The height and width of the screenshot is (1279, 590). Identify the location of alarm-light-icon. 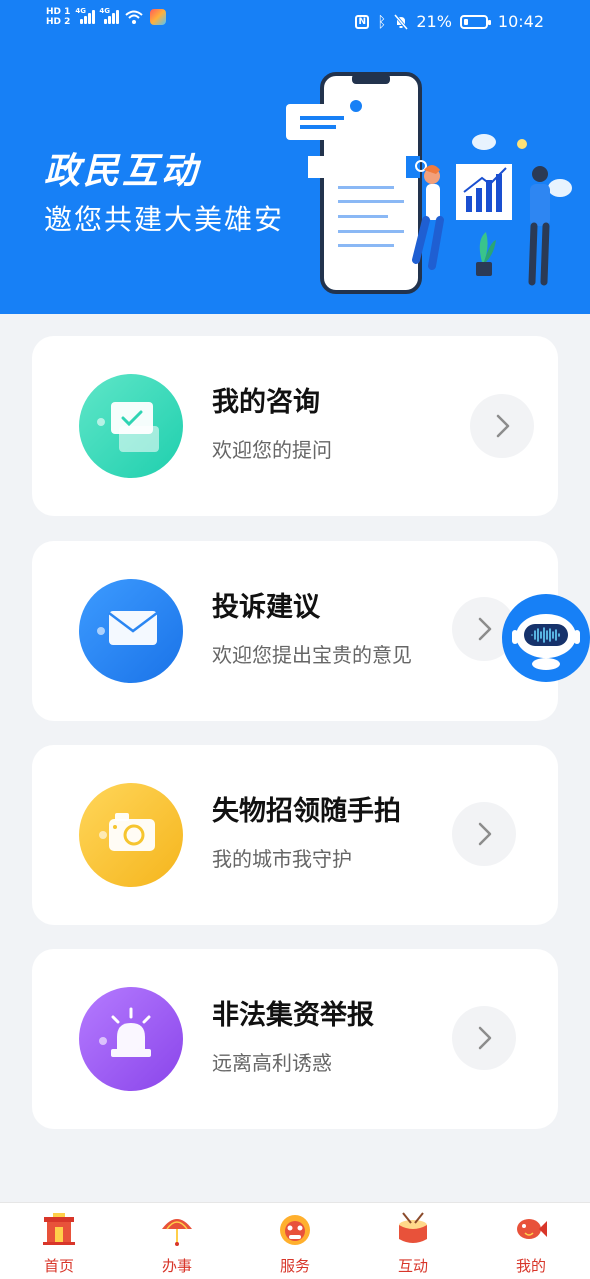
(131, 1039).